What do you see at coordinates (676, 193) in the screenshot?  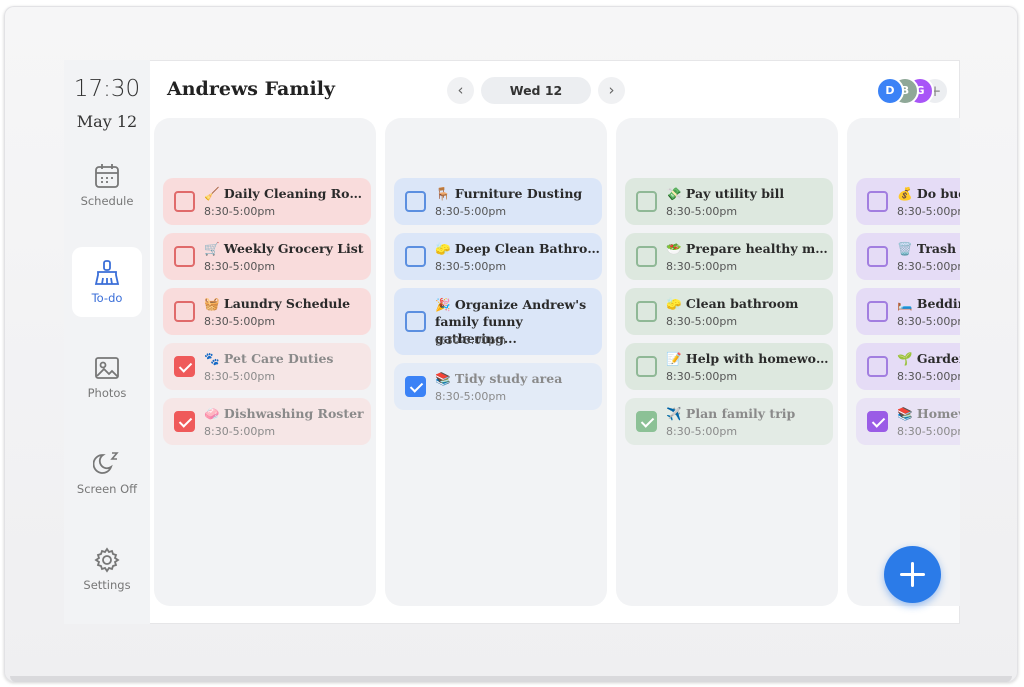 I see `task-emoji-icon: 💸` at bounding box center [676, 193].